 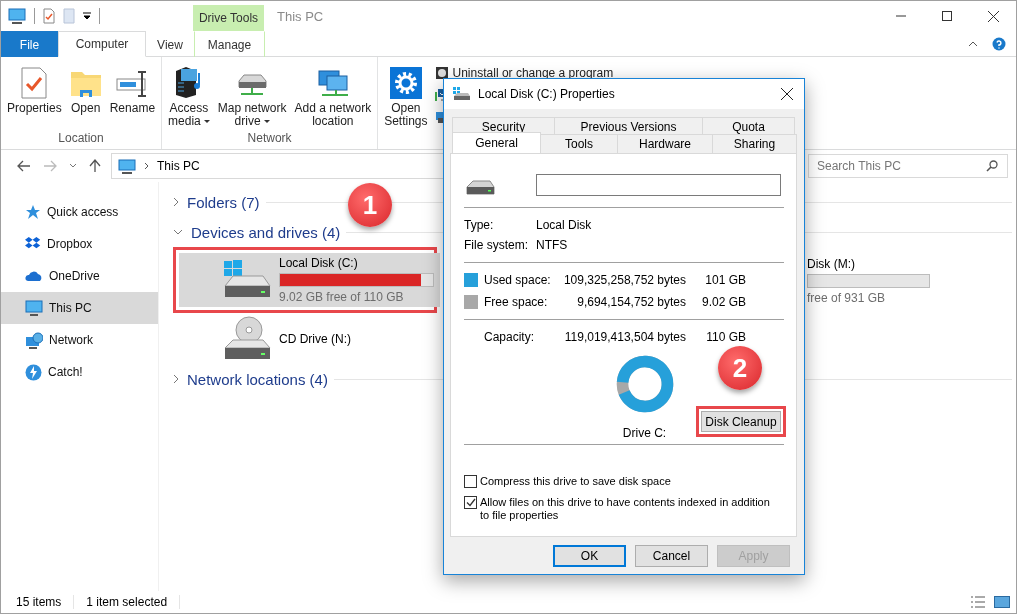 I want to click on donut-caption: Drive C:, so click(x=644, y=433).